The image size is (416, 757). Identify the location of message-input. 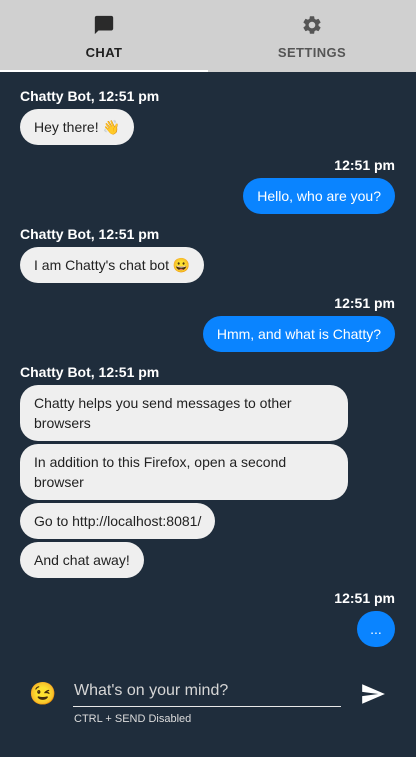
(207, 691).